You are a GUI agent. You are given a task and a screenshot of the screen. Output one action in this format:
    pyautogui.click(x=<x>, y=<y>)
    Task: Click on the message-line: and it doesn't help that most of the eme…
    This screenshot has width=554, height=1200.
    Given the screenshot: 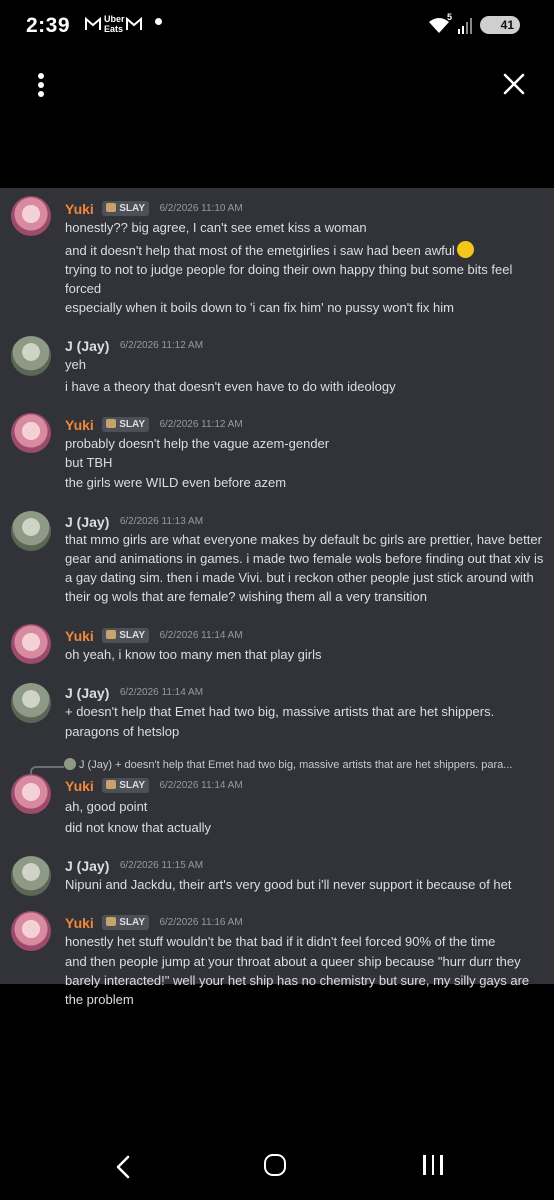 What is the action you would take?
    pyautogui.click(x=305, y=250)
    